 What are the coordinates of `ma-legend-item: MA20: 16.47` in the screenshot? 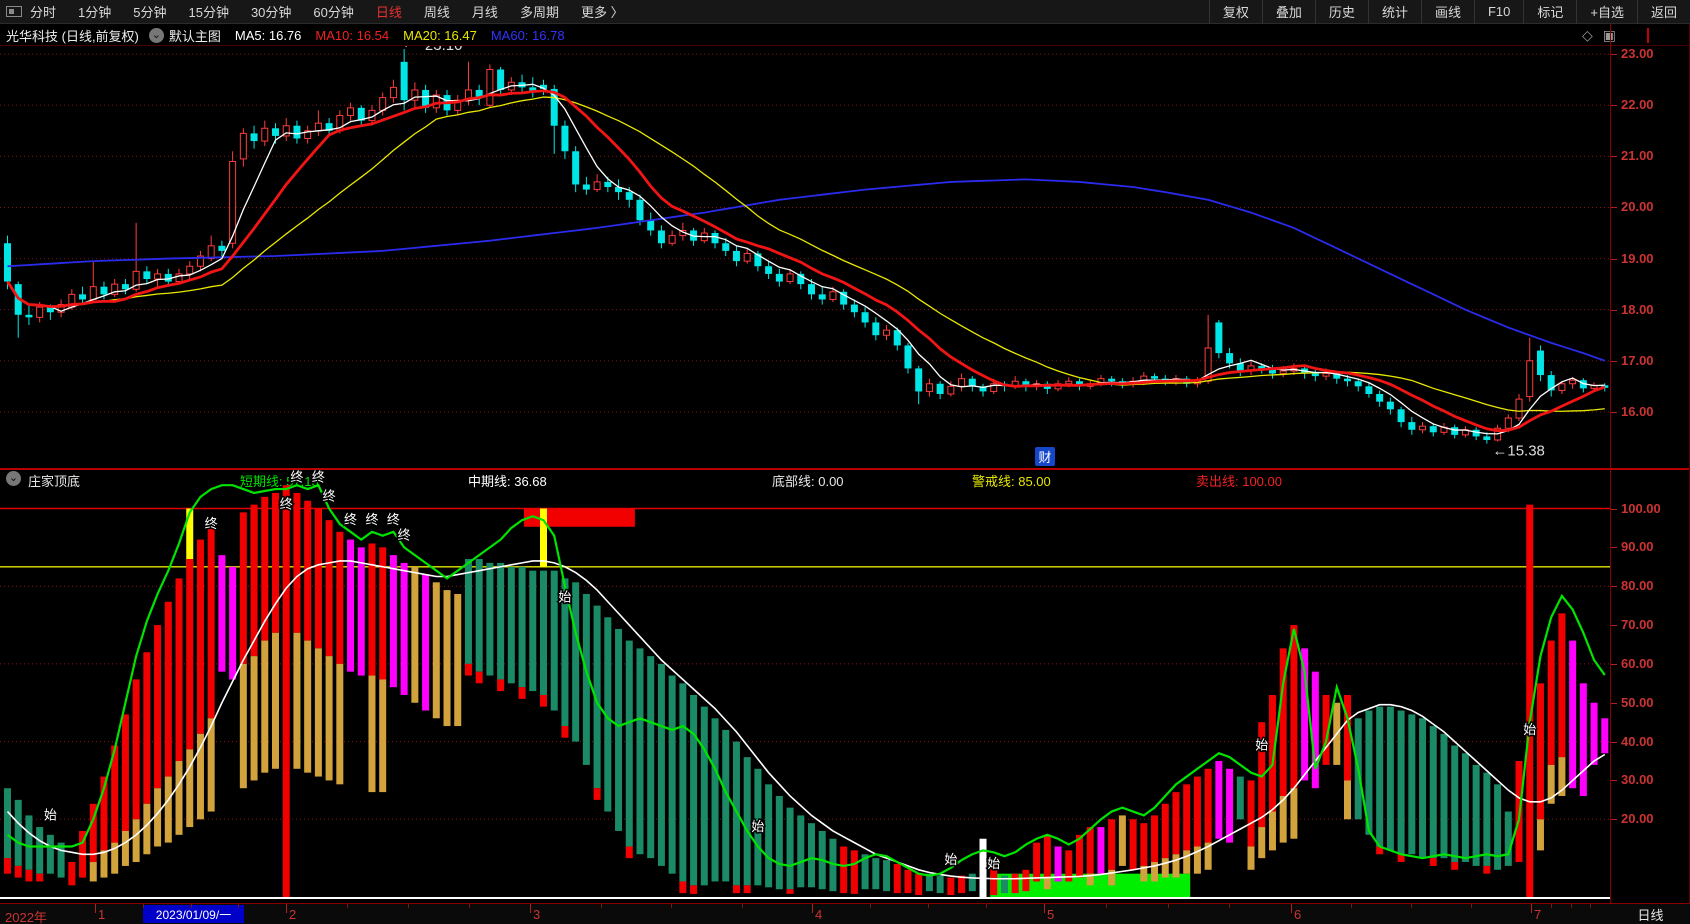 It's located at (440, 35).